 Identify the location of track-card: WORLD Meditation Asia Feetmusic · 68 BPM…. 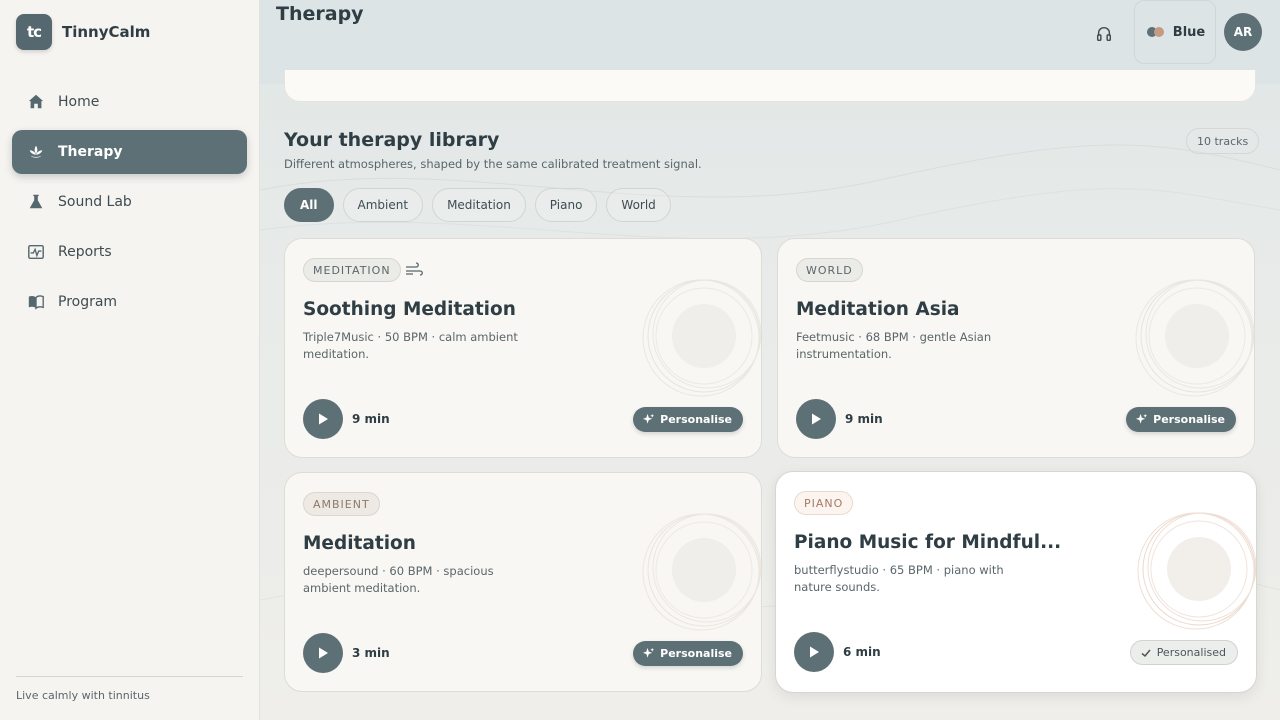
(1016, 348).